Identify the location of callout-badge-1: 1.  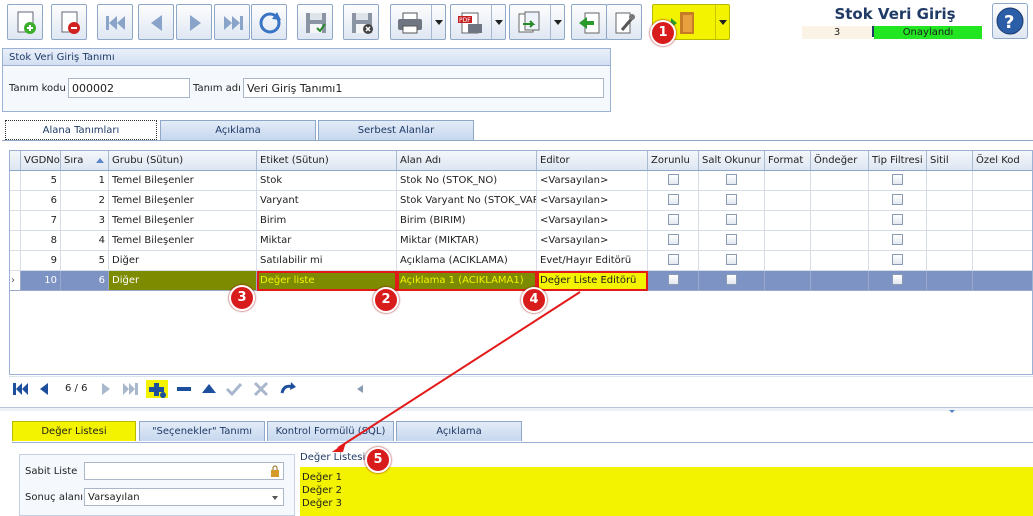
(663, 33).